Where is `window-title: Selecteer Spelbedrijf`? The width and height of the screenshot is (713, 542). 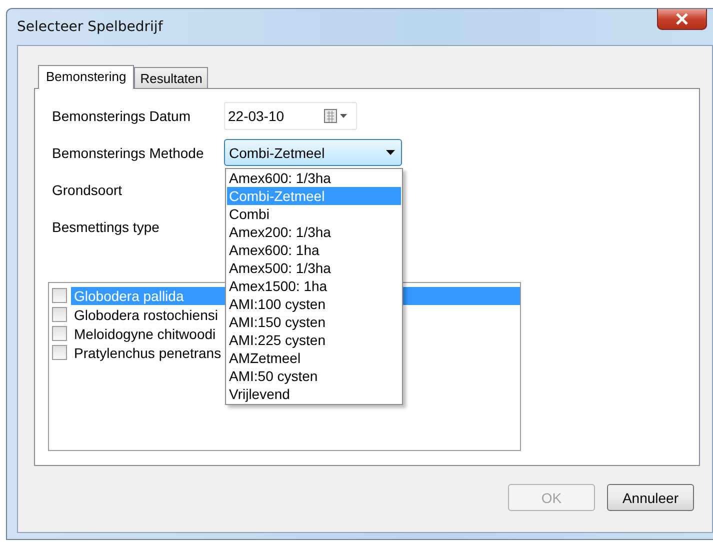 window-title: Selecteer Spelbedrijf is located at coordinates (90, 27).